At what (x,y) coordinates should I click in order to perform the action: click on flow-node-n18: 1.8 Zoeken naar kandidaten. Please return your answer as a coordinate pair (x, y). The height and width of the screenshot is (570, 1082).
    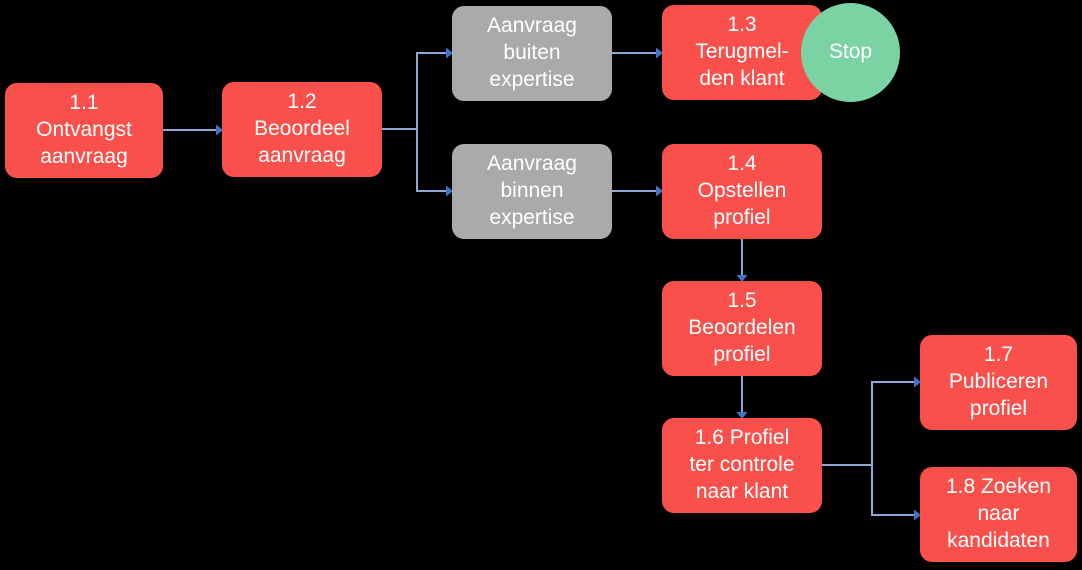
    Looking at the image, I should click on (998, 514).